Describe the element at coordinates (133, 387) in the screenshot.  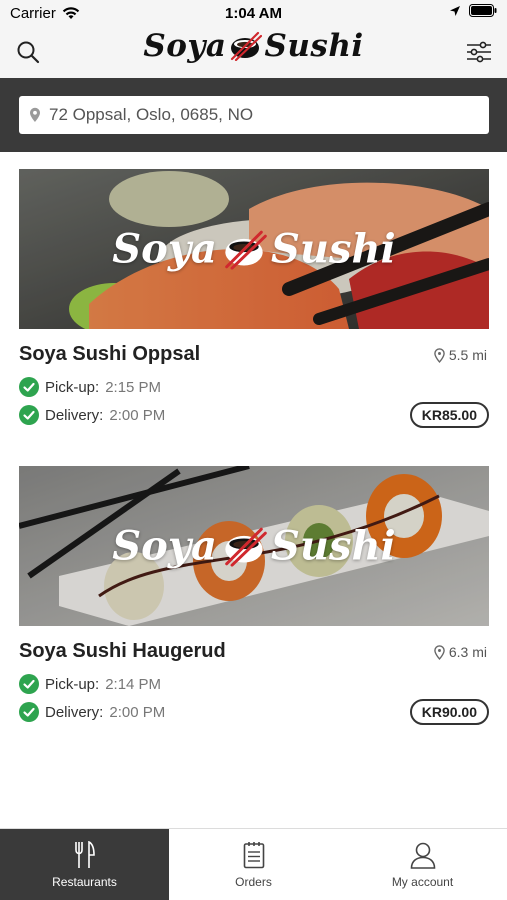
I see `pickup-time: 2:15 PM` at that location.